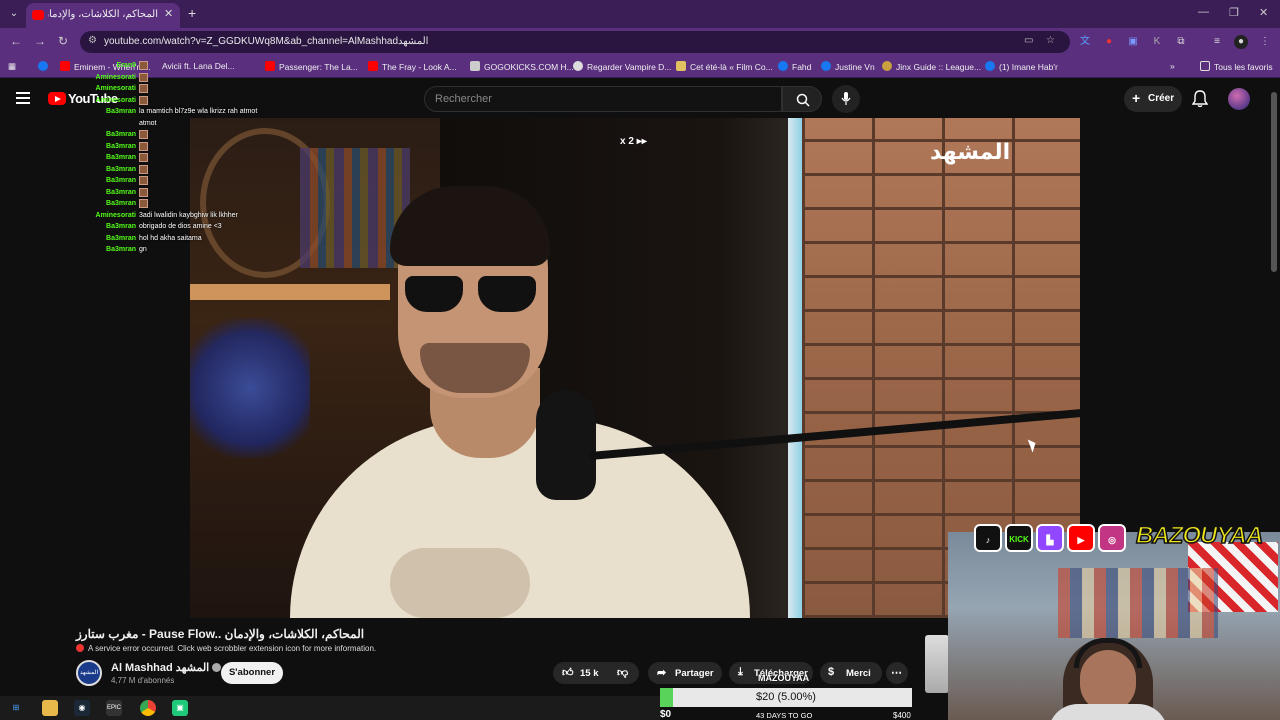  I want to click on share-icon: ➦, so click(662, 673).